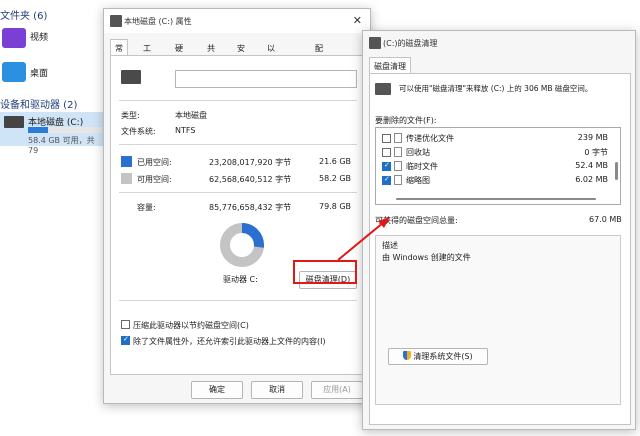 The height and width of the screenshot is (436, 640). Describe the element at coordinates (591, 165) in the screenshot. I see `file-size: 52.4 MB` at that location.